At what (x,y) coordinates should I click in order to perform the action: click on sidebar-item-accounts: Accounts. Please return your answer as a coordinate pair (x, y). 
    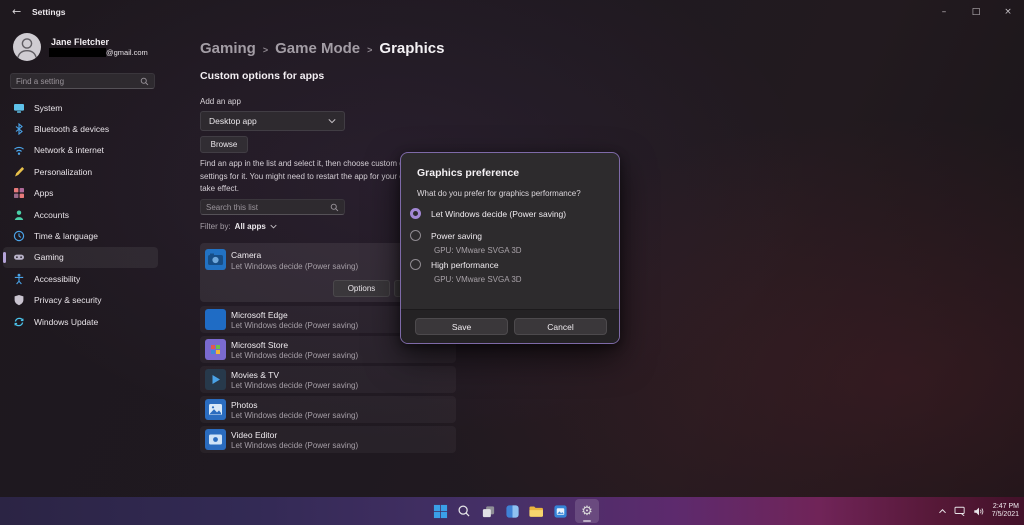
    Looking at the image, I should click on (80, 214).